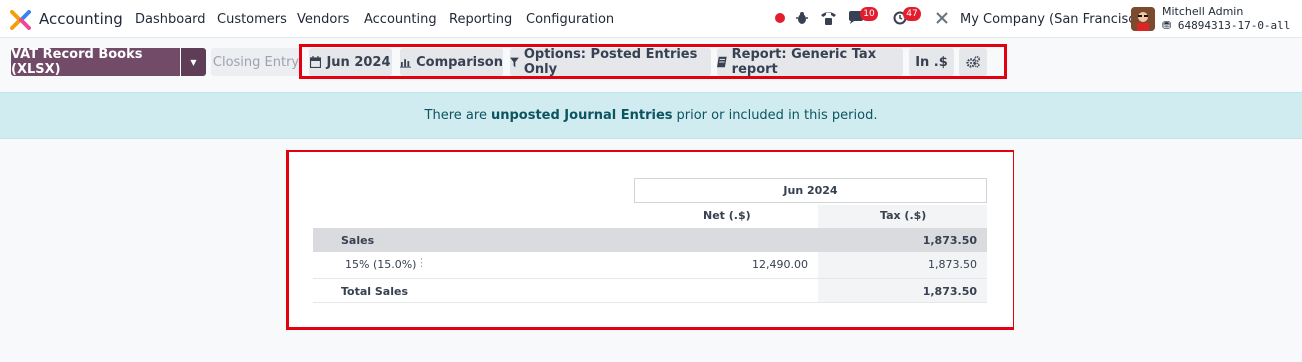 This screenshot has width=1302, height=362. Describe the element at coordinates (942, 18) in the screenshot. I see `tools-icon` at that location.